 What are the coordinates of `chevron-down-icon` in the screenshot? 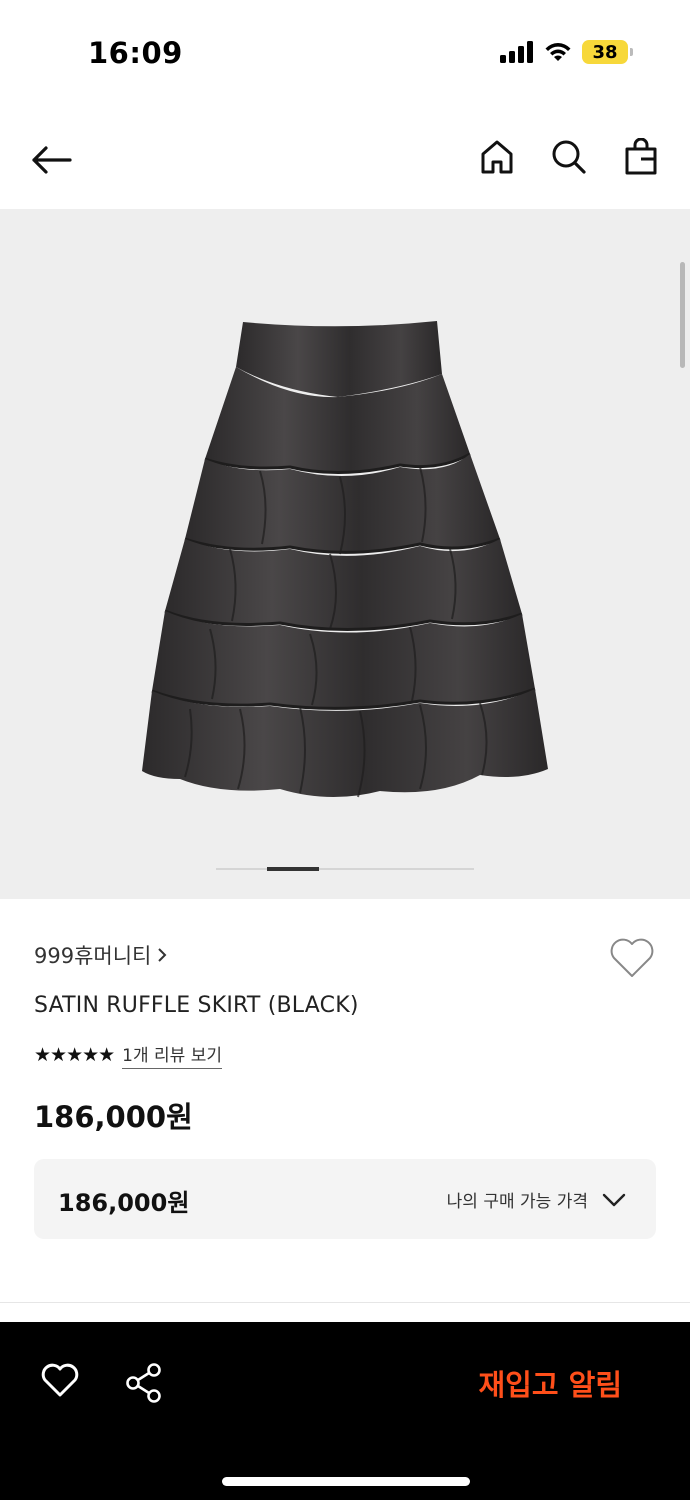 It's located at (614, 1199).